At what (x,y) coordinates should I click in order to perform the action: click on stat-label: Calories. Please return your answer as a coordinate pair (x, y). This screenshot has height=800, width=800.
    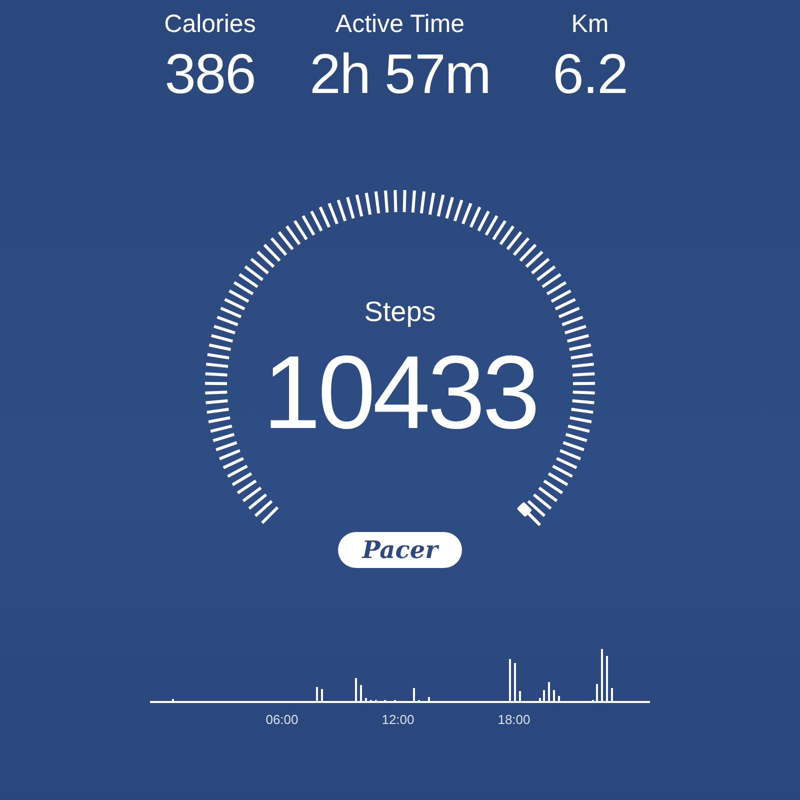
    Looking at the image, I should click on (210, 24).